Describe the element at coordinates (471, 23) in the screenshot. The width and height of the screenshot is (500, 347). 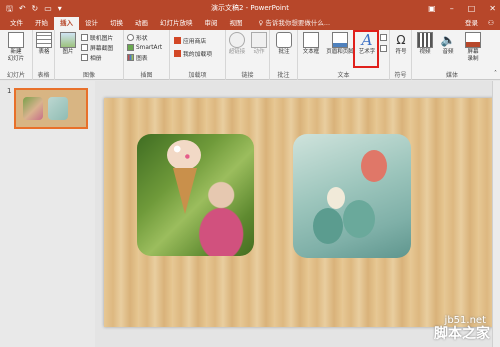
I see `login-link: 登录` at that location.